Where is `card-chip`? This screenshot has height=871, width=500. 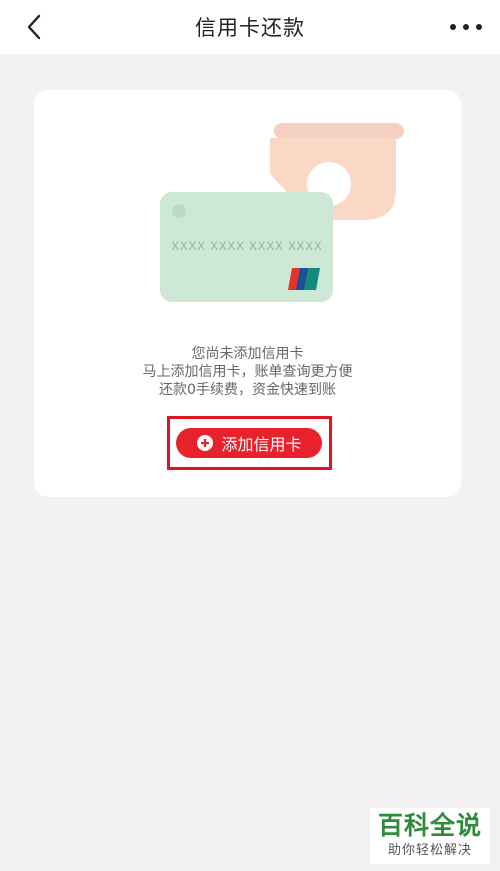 card-chip is located at coordinates (179, 211).